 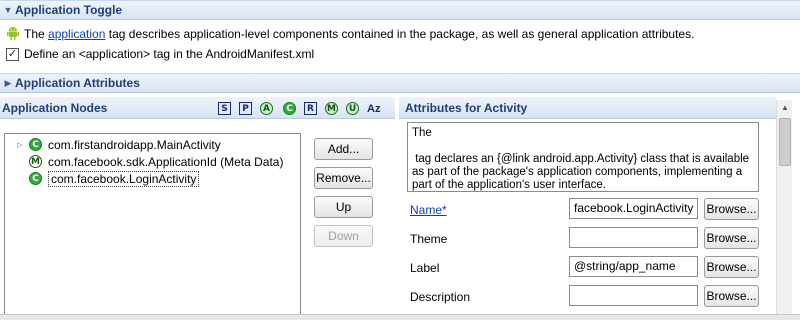 I want to click on android-robot-icon, so click(x=13, y=33).